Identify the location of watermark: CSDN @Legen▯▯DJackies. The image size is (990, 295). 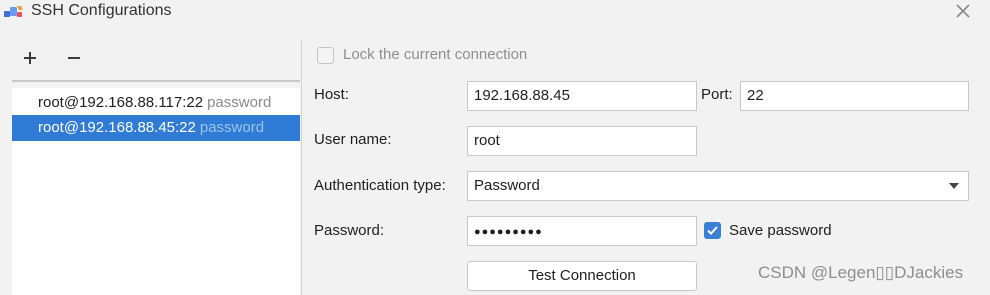
(861, 272).